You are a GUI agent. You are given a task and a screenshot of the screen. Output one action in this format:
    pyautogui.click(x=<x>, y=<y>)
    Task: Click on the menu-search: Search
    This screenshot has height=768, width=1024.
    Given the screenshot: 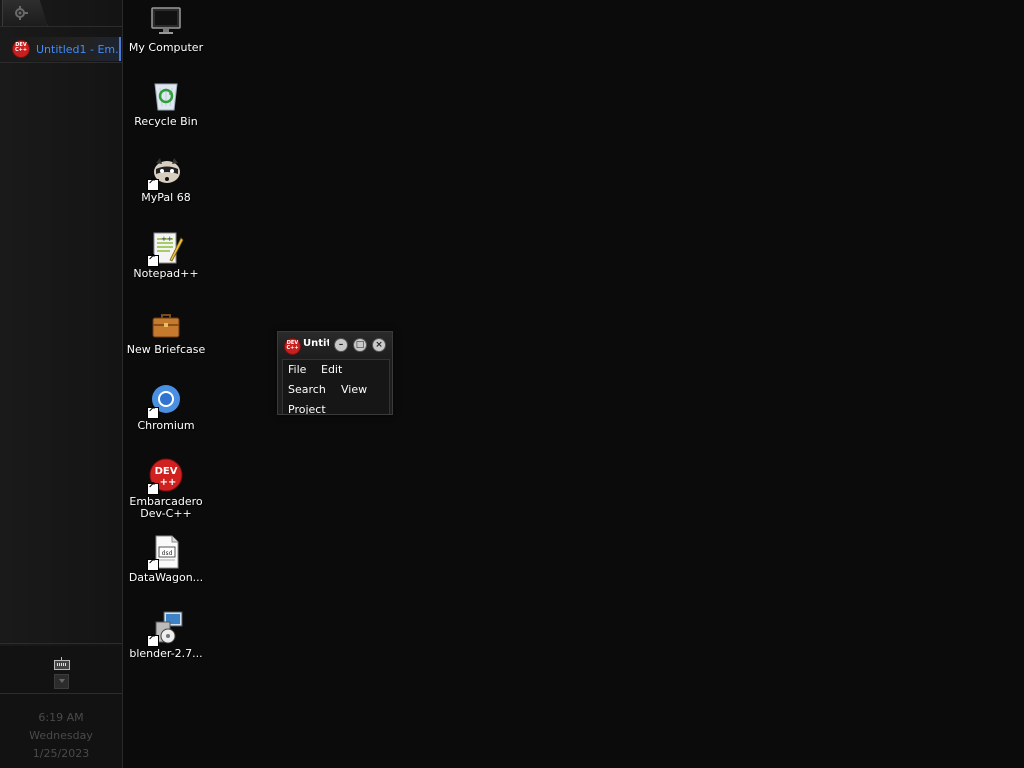 What is the action you would take?
    pyautogui.click(x=307, y=389)
    